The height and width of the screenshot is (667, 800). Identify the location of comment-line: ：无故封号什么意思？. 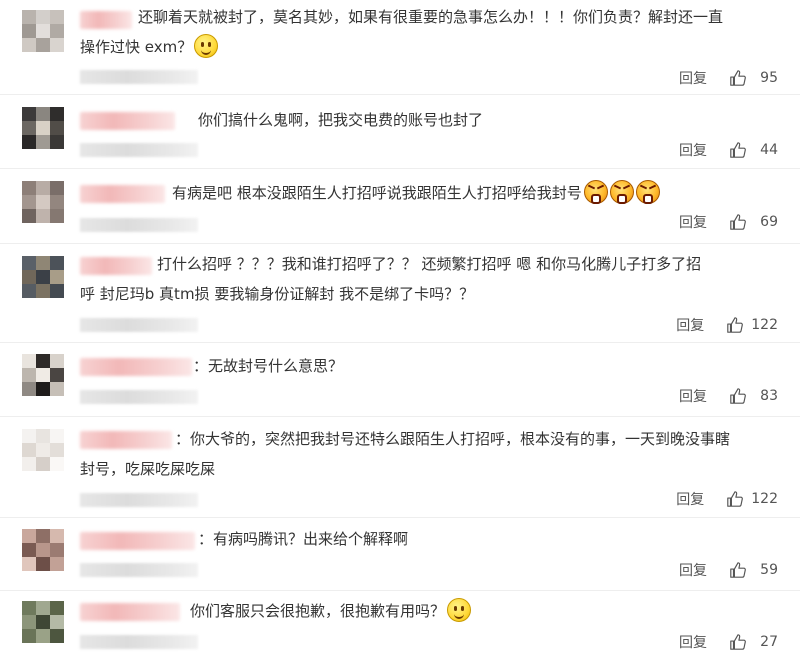
(268, 366).